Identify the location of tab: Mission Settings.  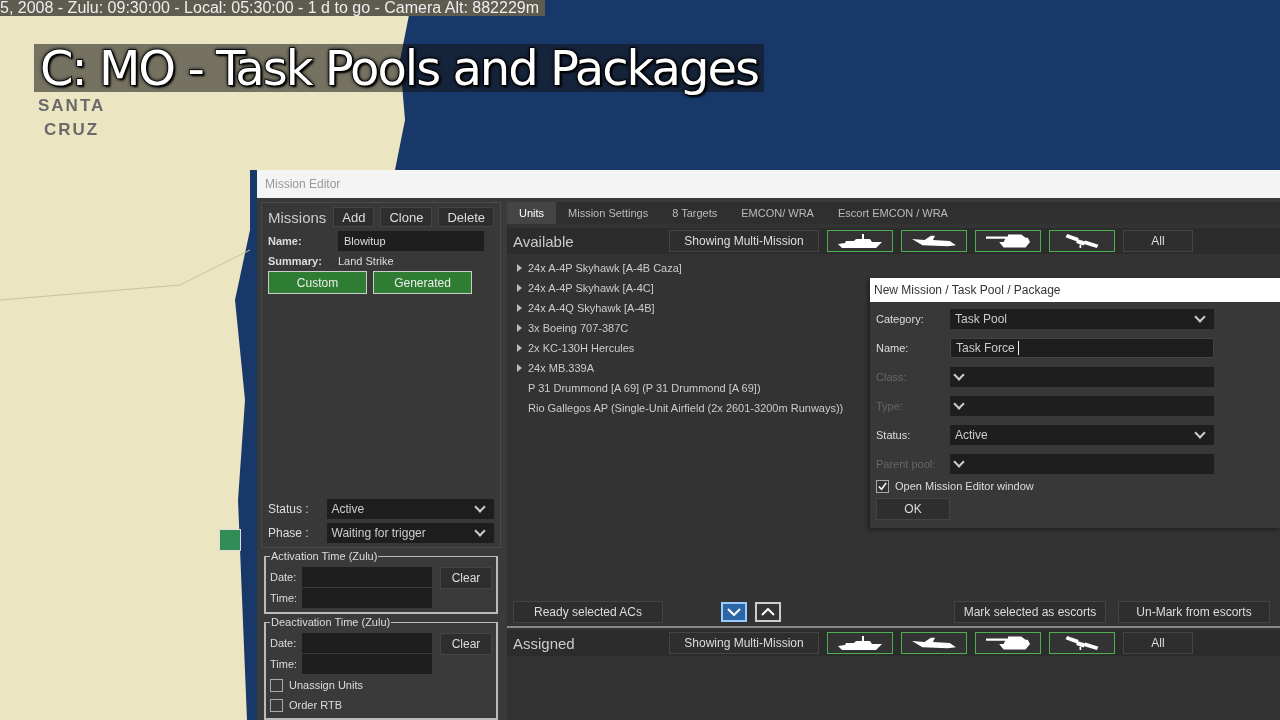
(608, 213).